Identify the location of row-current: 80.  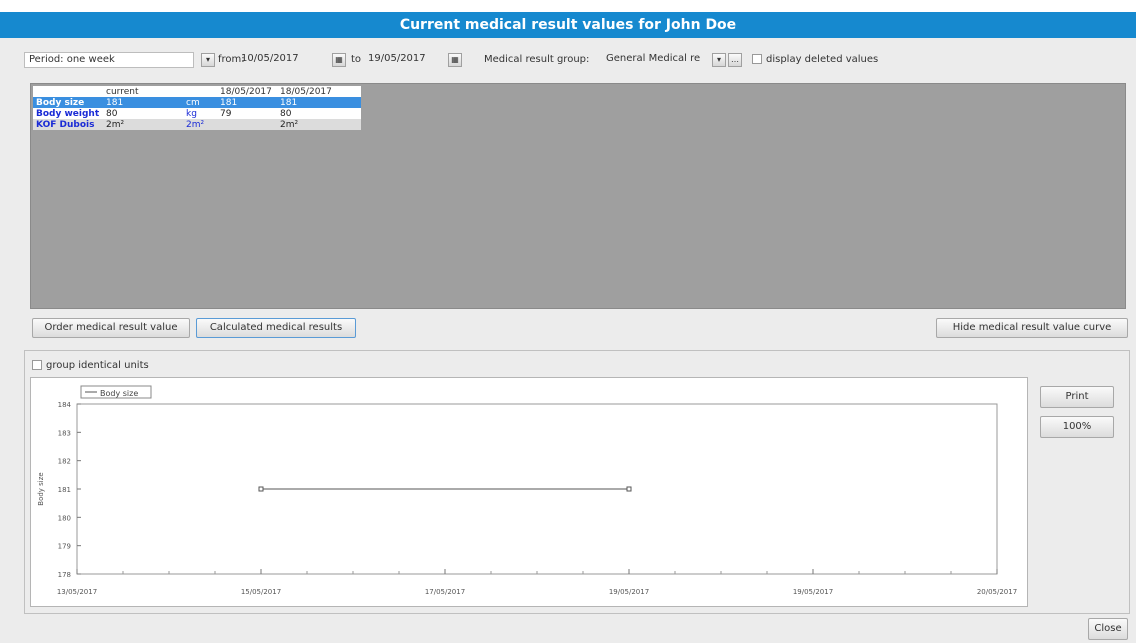
(112, 113).